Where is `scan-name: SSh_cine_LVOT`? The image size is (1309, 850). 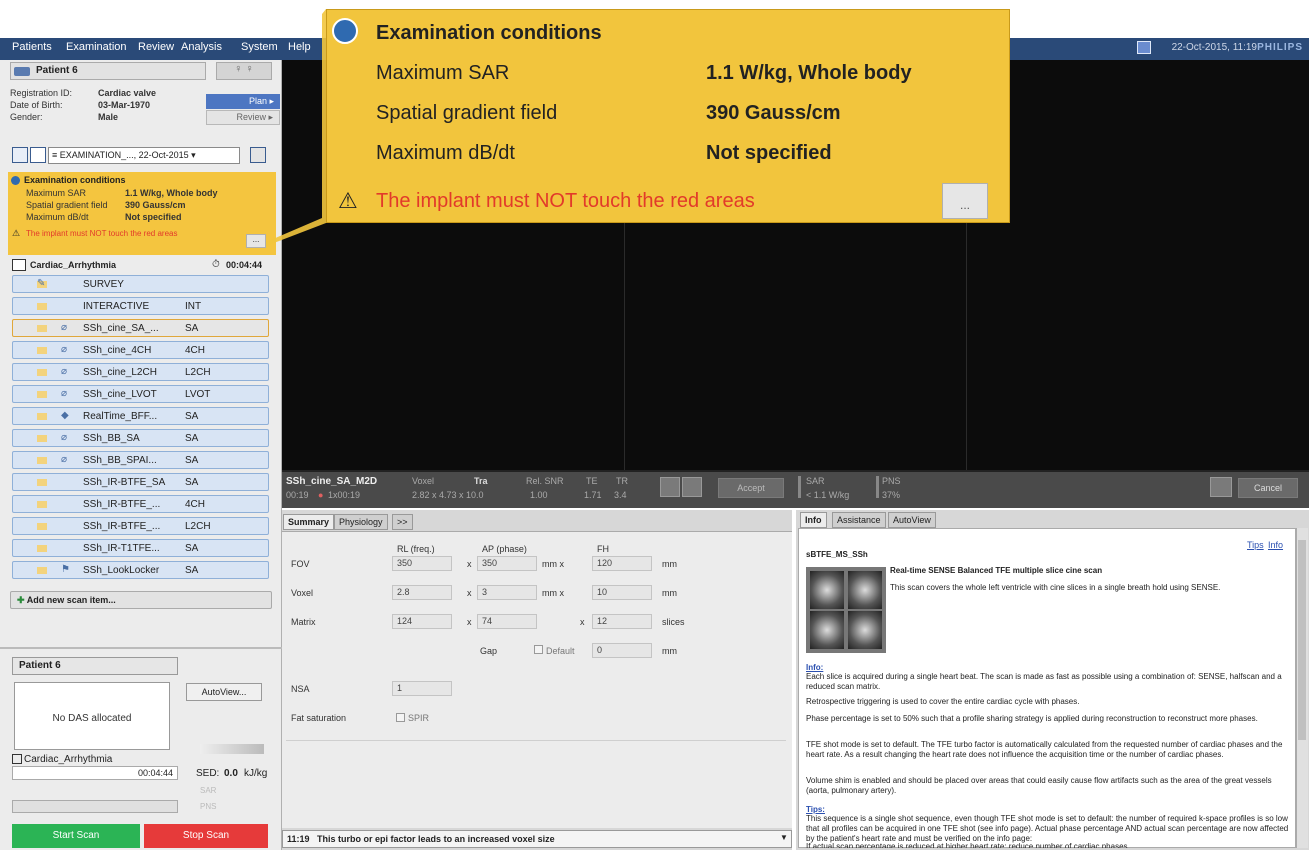 scan-name: SSh_cine_LVOT is located at coordinates (120, 394).